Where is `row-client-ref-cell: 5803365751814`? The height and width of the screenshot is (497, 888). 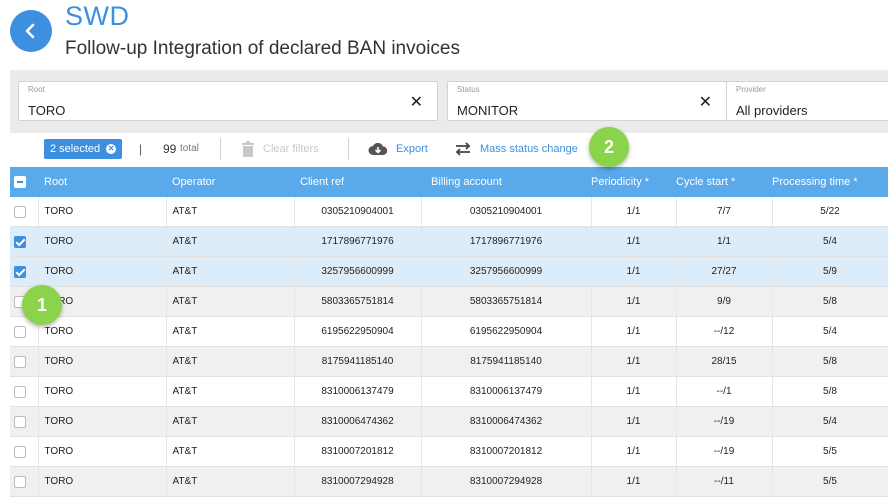
row-client-ref-cell: 5803365751814 is located at coordinates (358, 301).